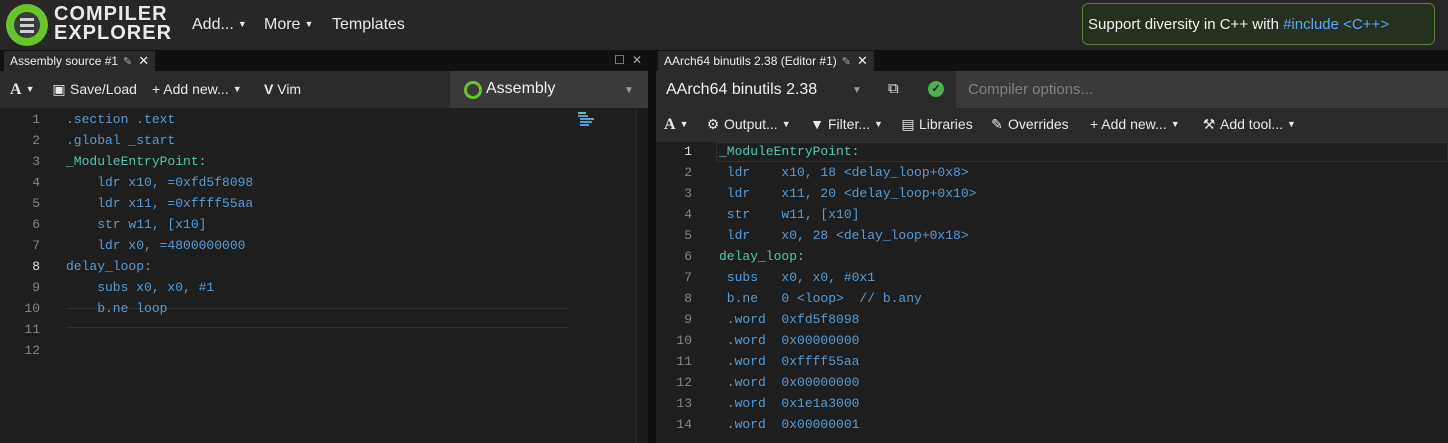  Describe the element at coordinates (797, 277) in the screenshot. I see `asm-line: subs x0, x0, #0x1` at that location.